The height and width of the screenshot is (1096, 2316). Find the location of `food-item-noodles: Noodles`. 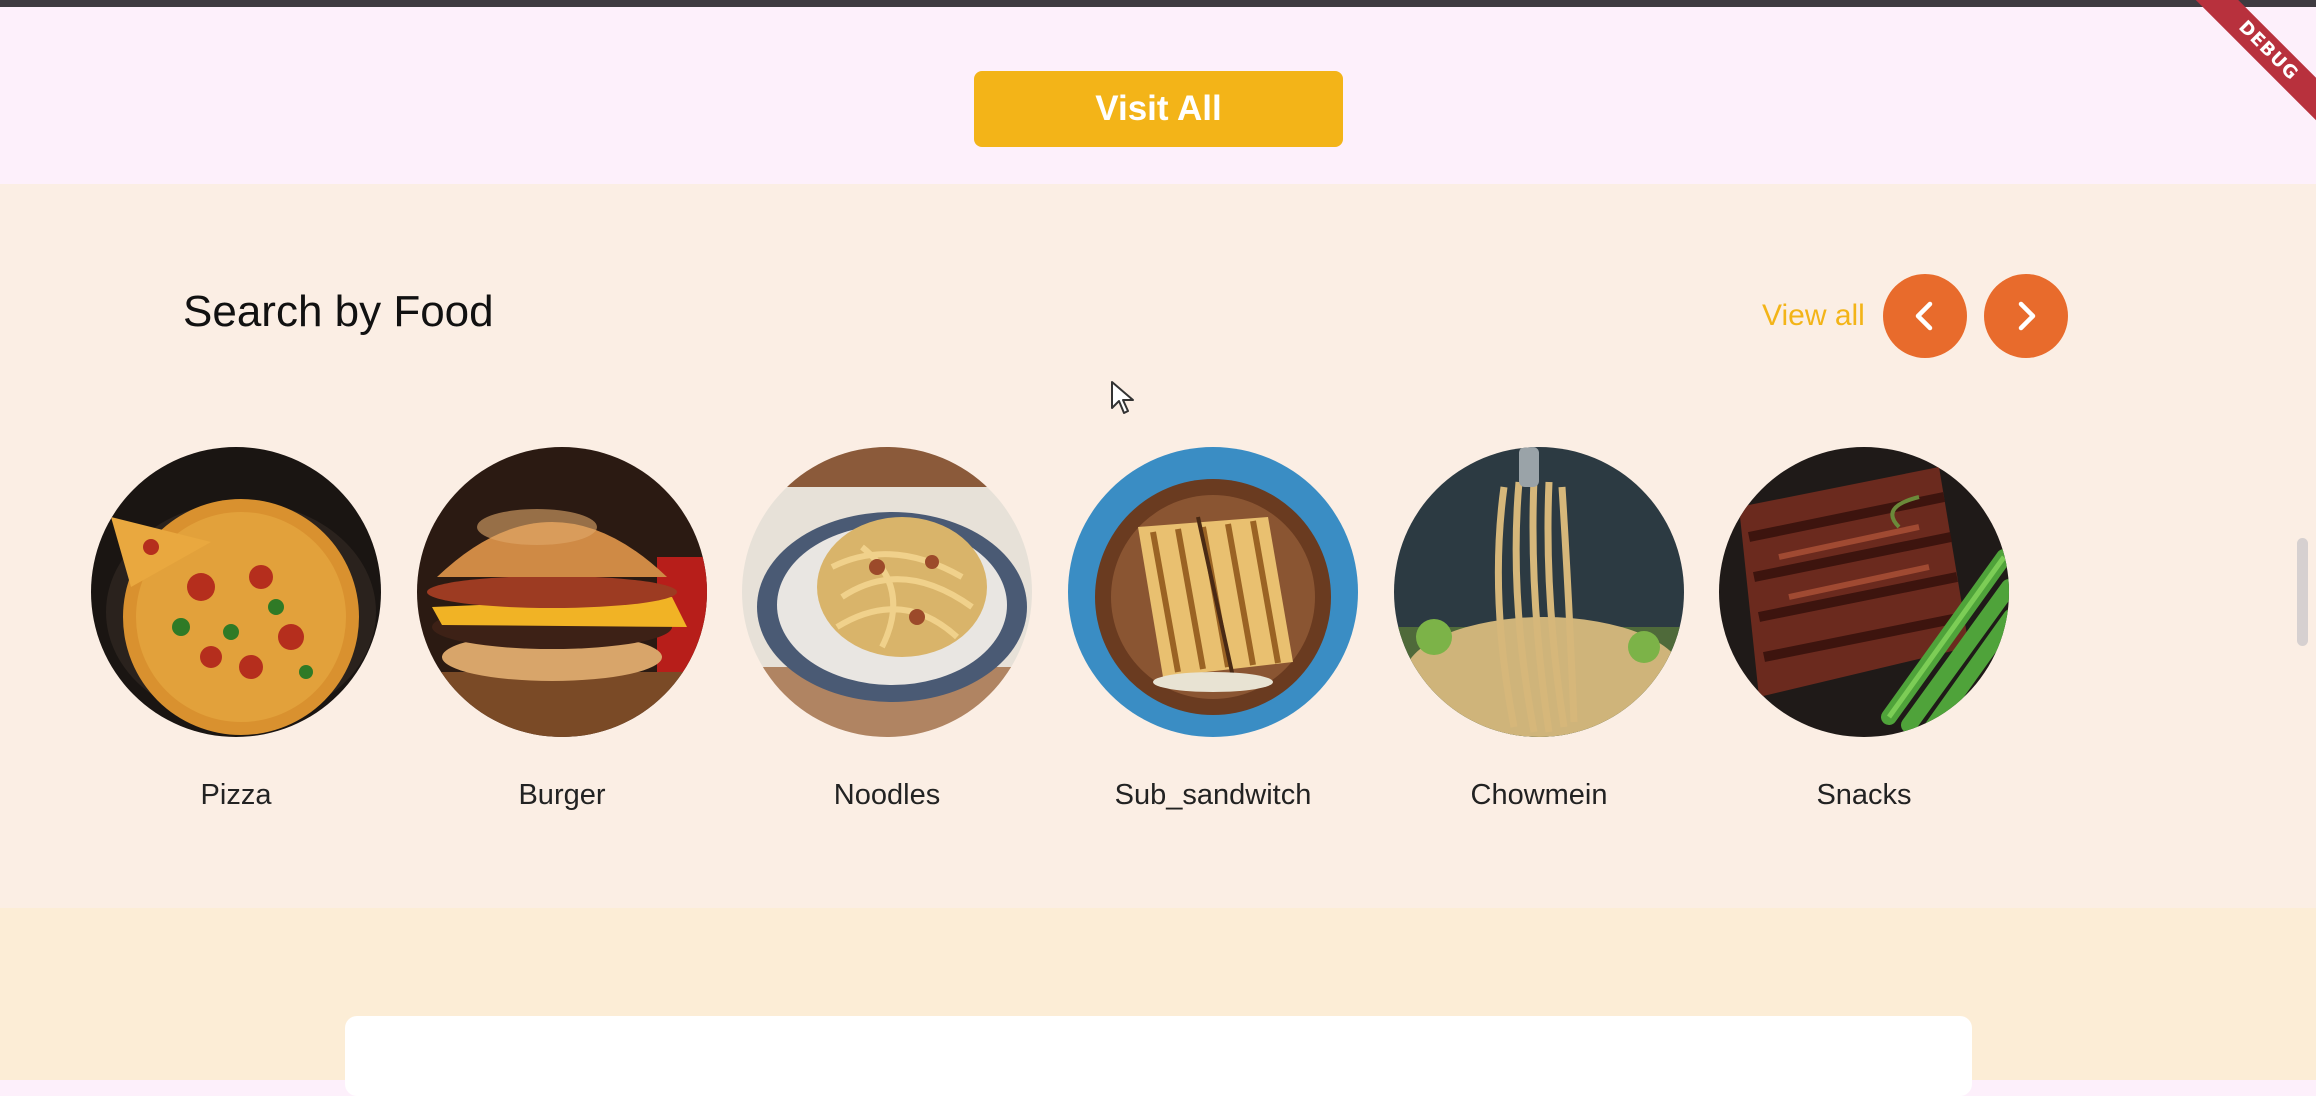

food-item-noodles: Noodles is located at coordinates (887, 629).